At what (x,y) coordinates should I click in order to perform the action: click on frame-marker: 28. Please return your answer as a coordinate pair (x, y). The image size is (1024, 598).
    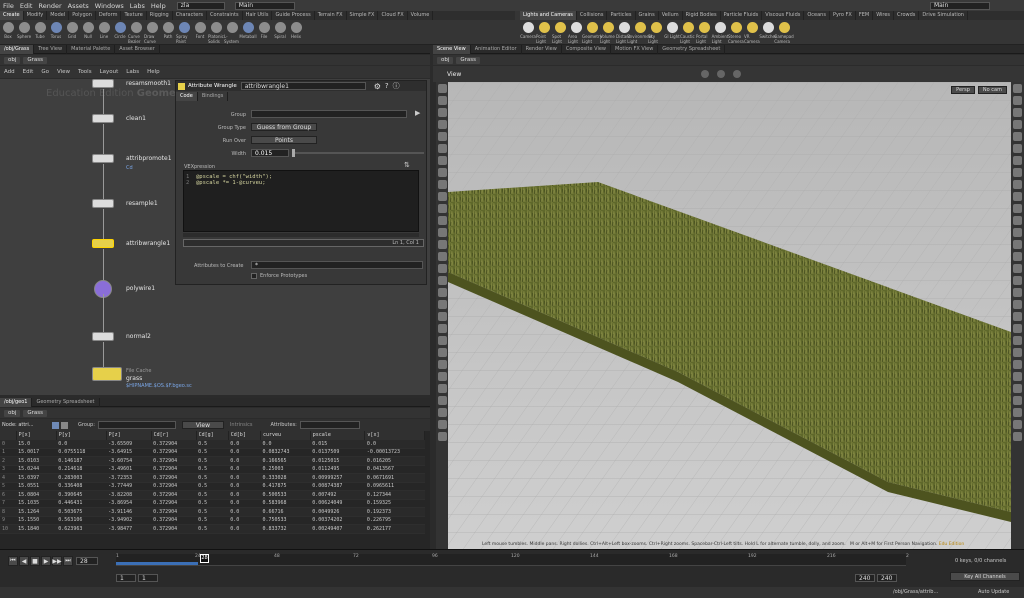
    Looking at the image, I should click on (204, 558).